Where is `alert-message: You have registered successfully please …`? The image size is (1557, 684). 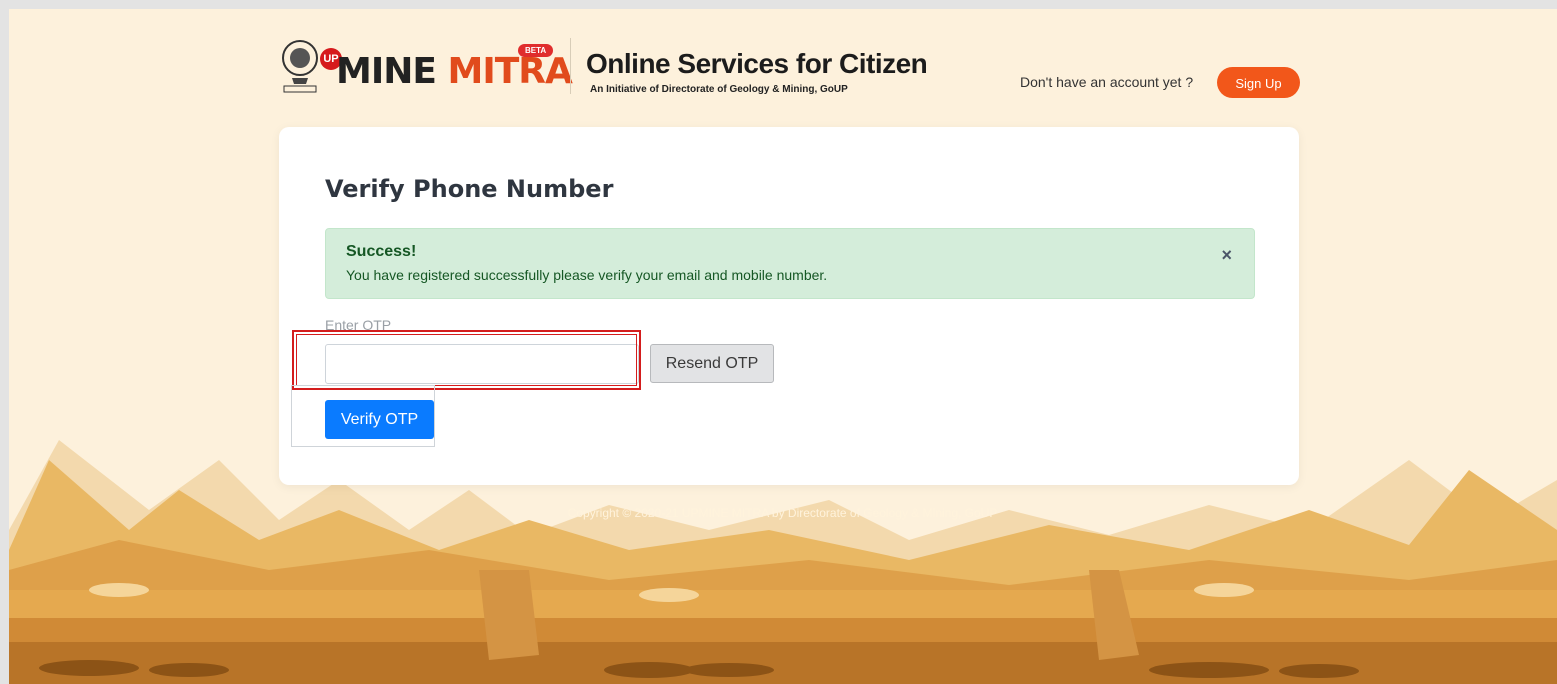
alert-message: You have registered successfully please … is located at coordinates (587, 275).